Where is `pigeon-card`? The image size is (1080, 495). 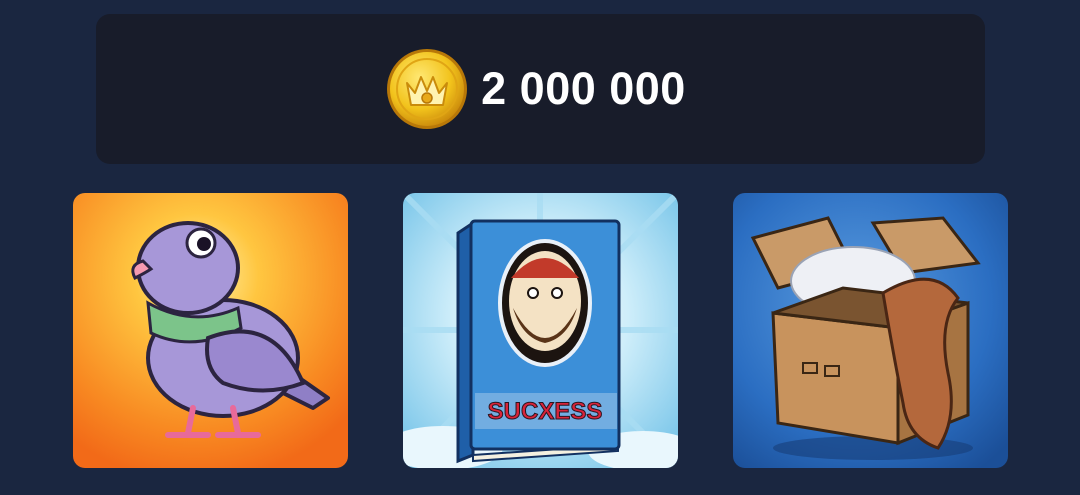
pigeon-card is located at coordinates (210, 330).